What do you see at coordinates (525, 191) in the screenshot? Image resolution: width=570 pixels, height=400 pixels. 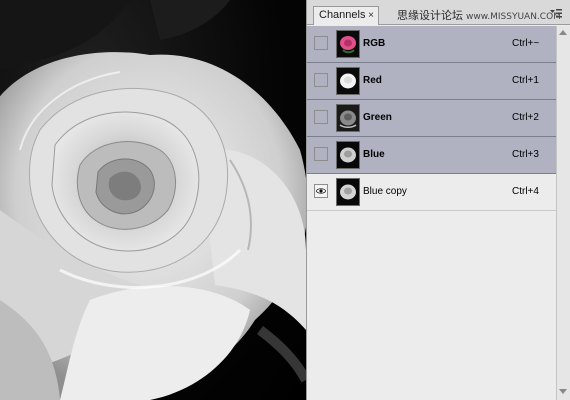 I see `channel-shortcut: Ctrl+4` at bounding box center [525, 191].